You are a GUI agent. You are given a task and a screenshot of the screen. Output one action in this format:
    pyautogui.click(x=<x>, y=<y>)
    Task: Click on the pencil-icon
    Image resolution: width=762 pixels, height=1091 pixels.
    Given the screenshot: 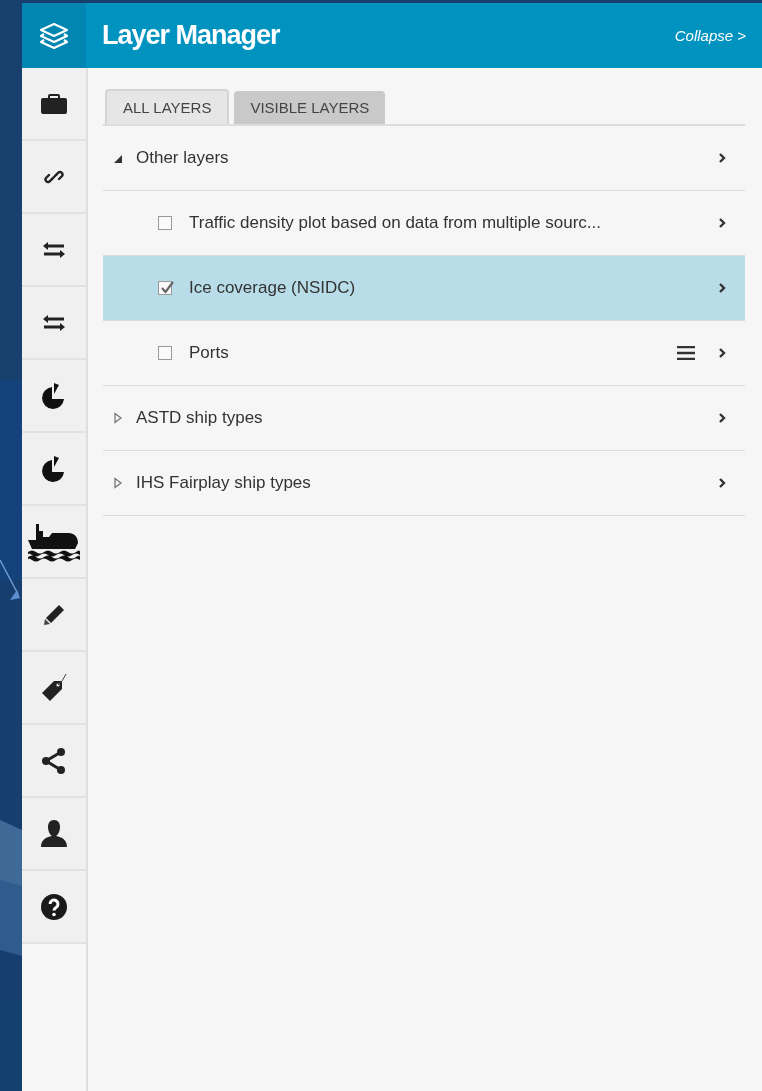 What is the action you would take?
    pyautogui.click(x=54, y=614)
    